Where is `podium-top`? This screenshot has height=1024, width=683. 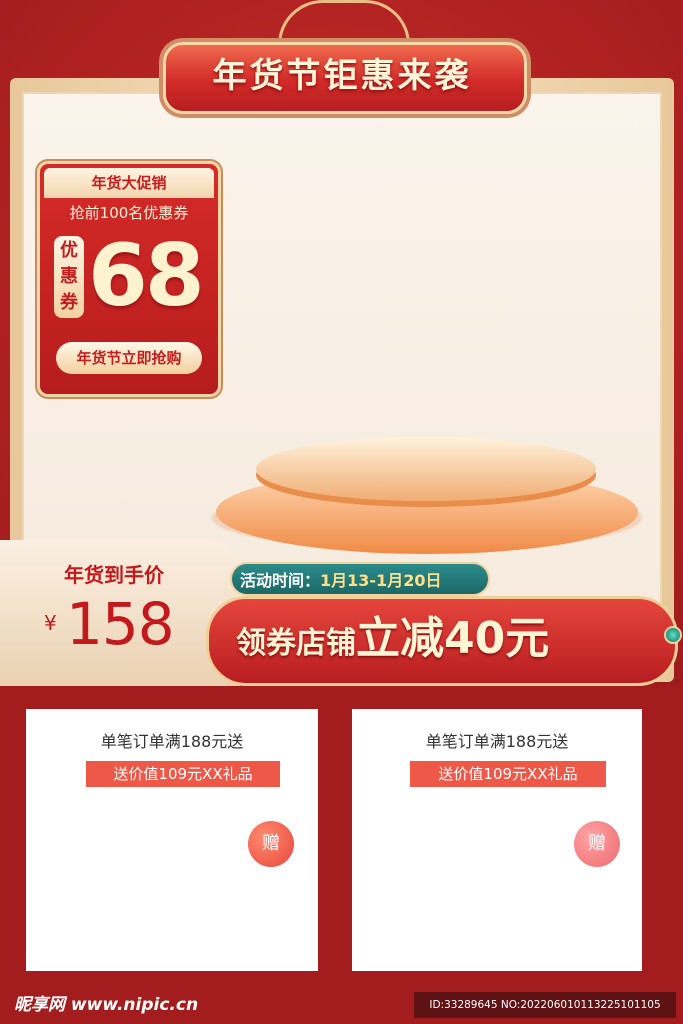 podium-top is located at coordinates (426, 469).